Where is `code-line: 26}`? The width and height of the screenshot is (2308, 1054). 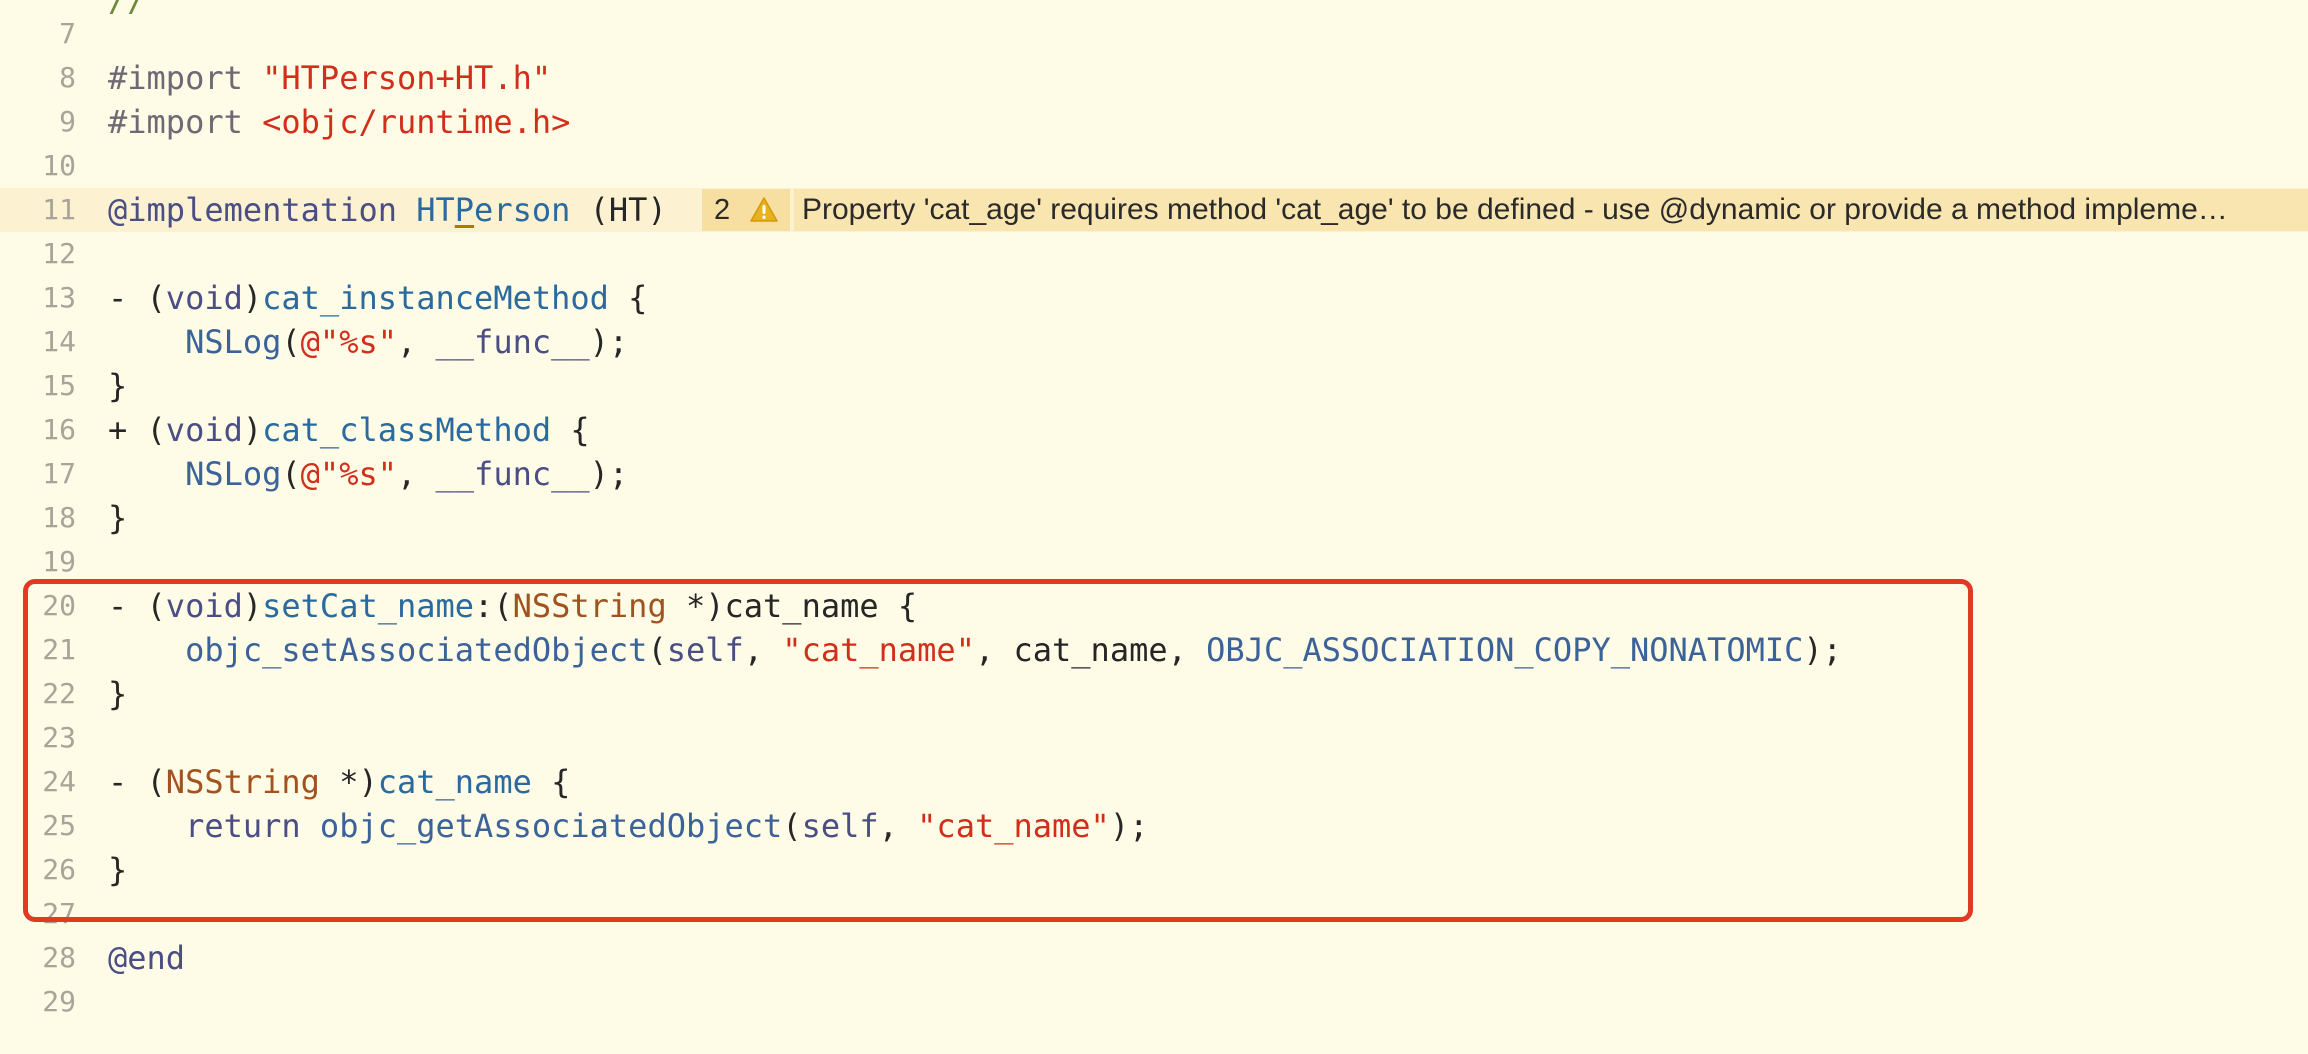
code-line: 26} is located at coordinates (1154, 870).